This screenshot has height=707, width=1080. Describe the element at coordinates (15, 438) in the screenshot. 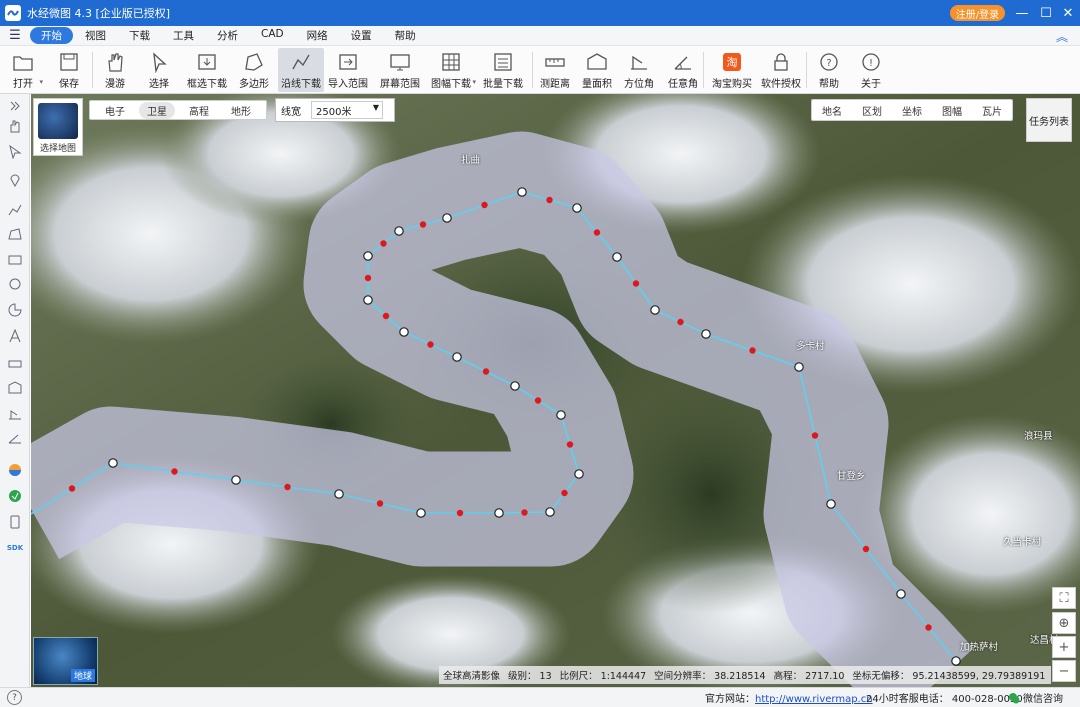

I see `angle-measure-icon` at that location.